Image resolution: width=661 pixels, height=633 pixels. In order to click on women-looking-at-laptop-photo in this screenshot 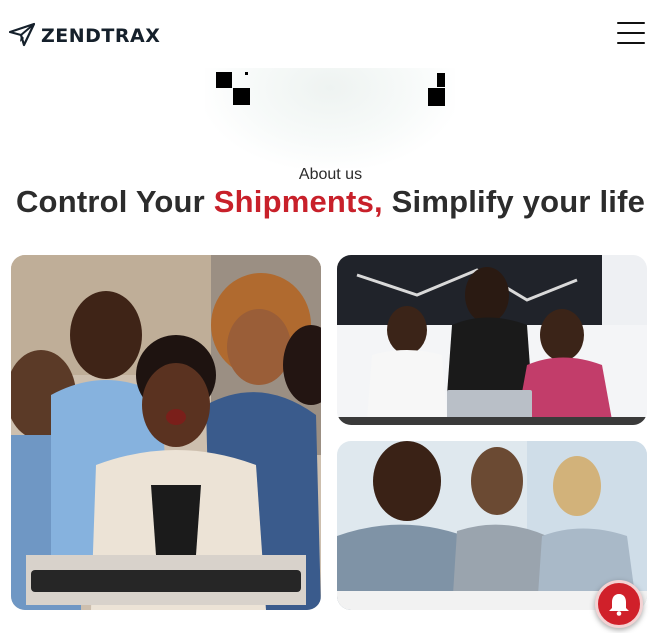, I will do `click(492, 340)`.